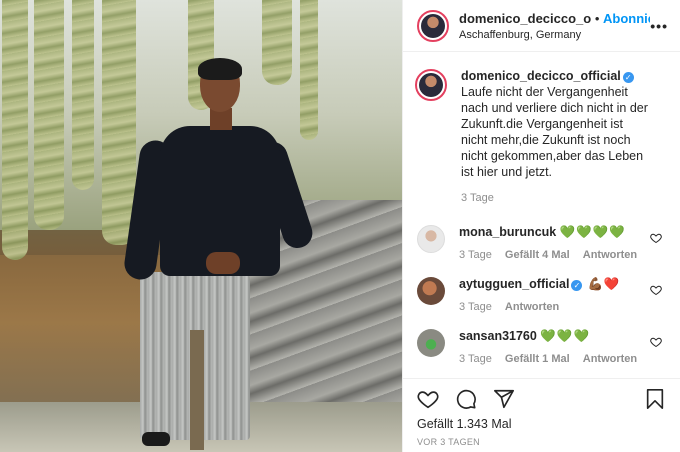 This screenshot has height=452, width=680. I want to click on comment-author: sansan31760, so click(498, 336).